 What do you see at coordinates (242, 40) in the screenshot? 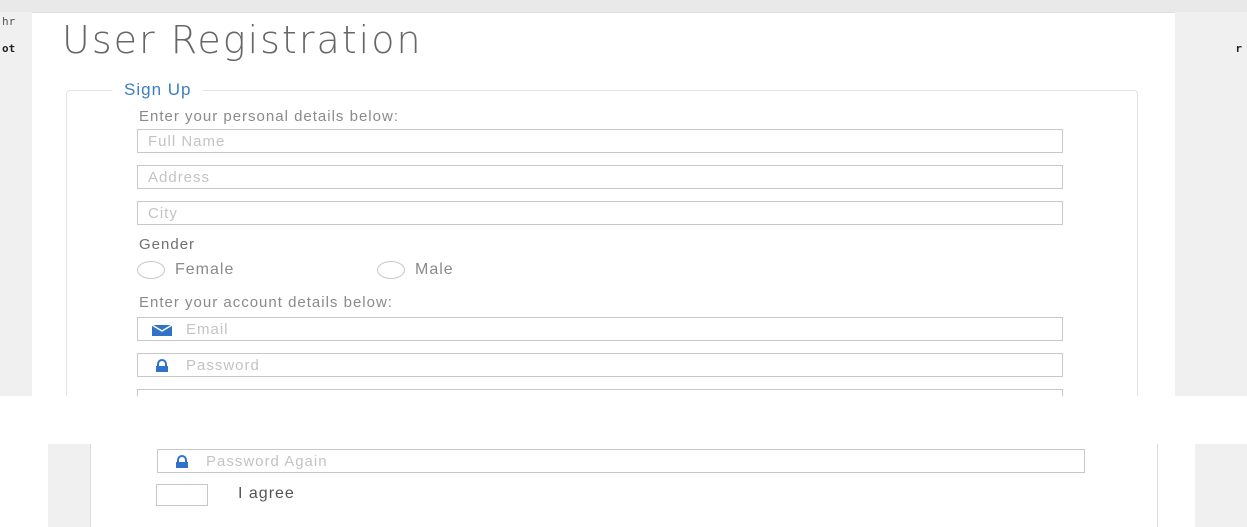
I see `page-title: User Registration` at bounding box center [242, 40].